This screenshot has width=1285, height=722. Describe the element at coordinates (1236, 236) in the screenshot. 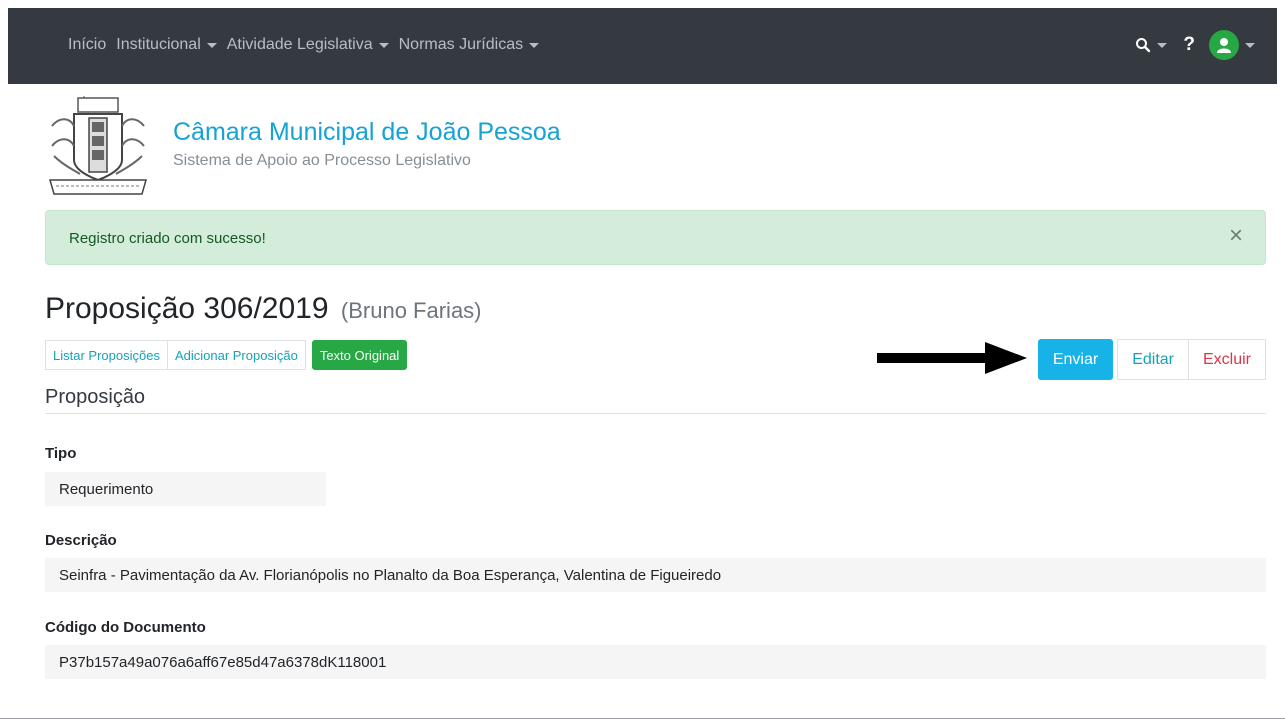

I see `close-icon: ×` at that location.